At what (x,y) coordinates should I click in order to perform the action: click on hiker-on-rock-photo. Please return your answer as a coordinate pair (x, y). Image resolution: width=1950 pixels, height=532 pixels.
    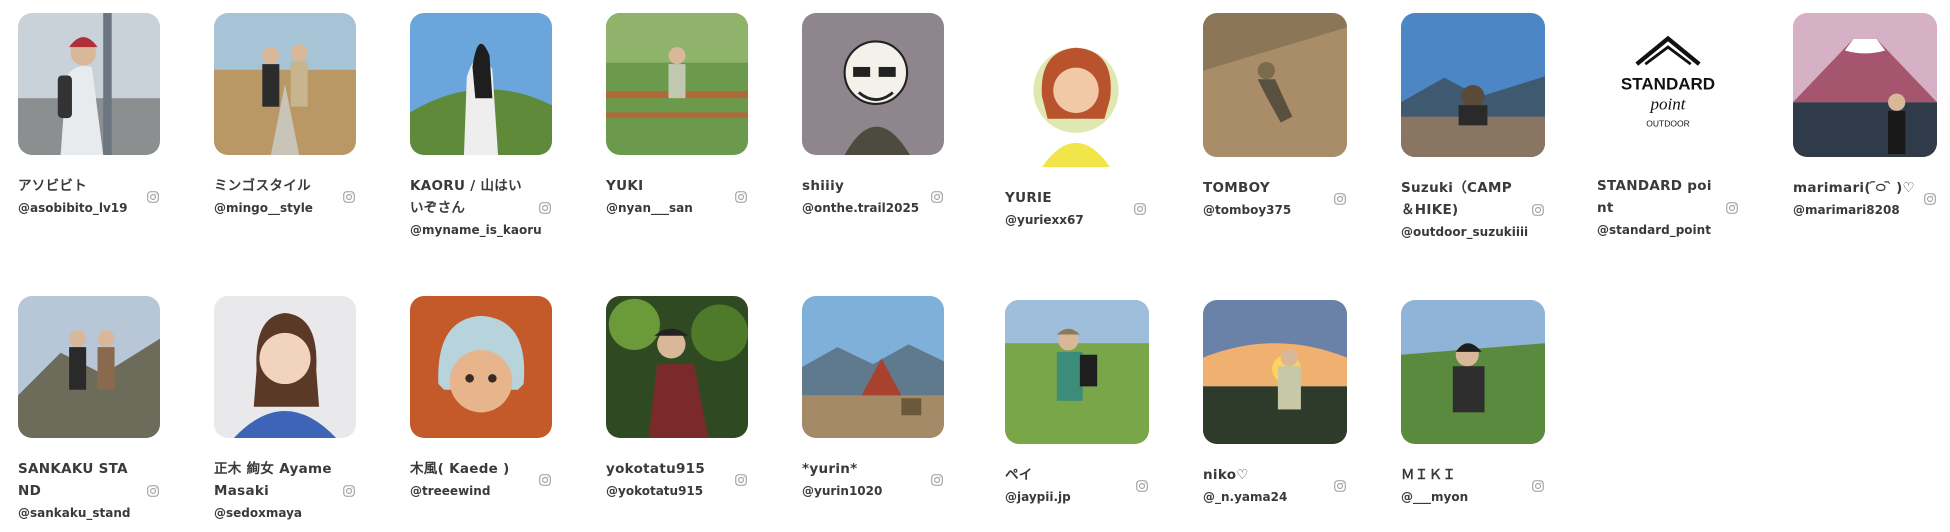
    Looking at the image, I should click on (1275, 85).